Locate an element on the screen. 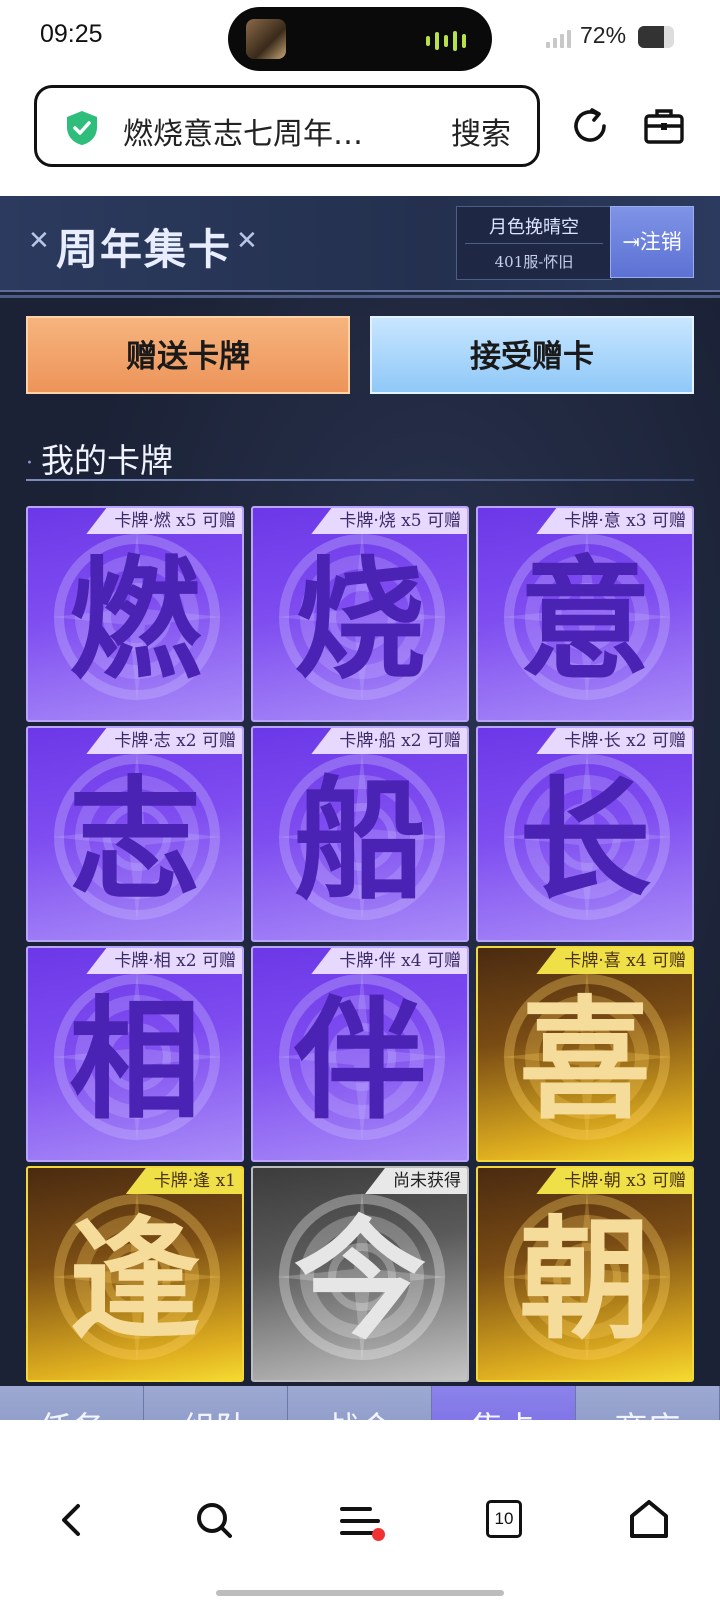  tab-3: 集卡 is located at coordinates (504, 1403).